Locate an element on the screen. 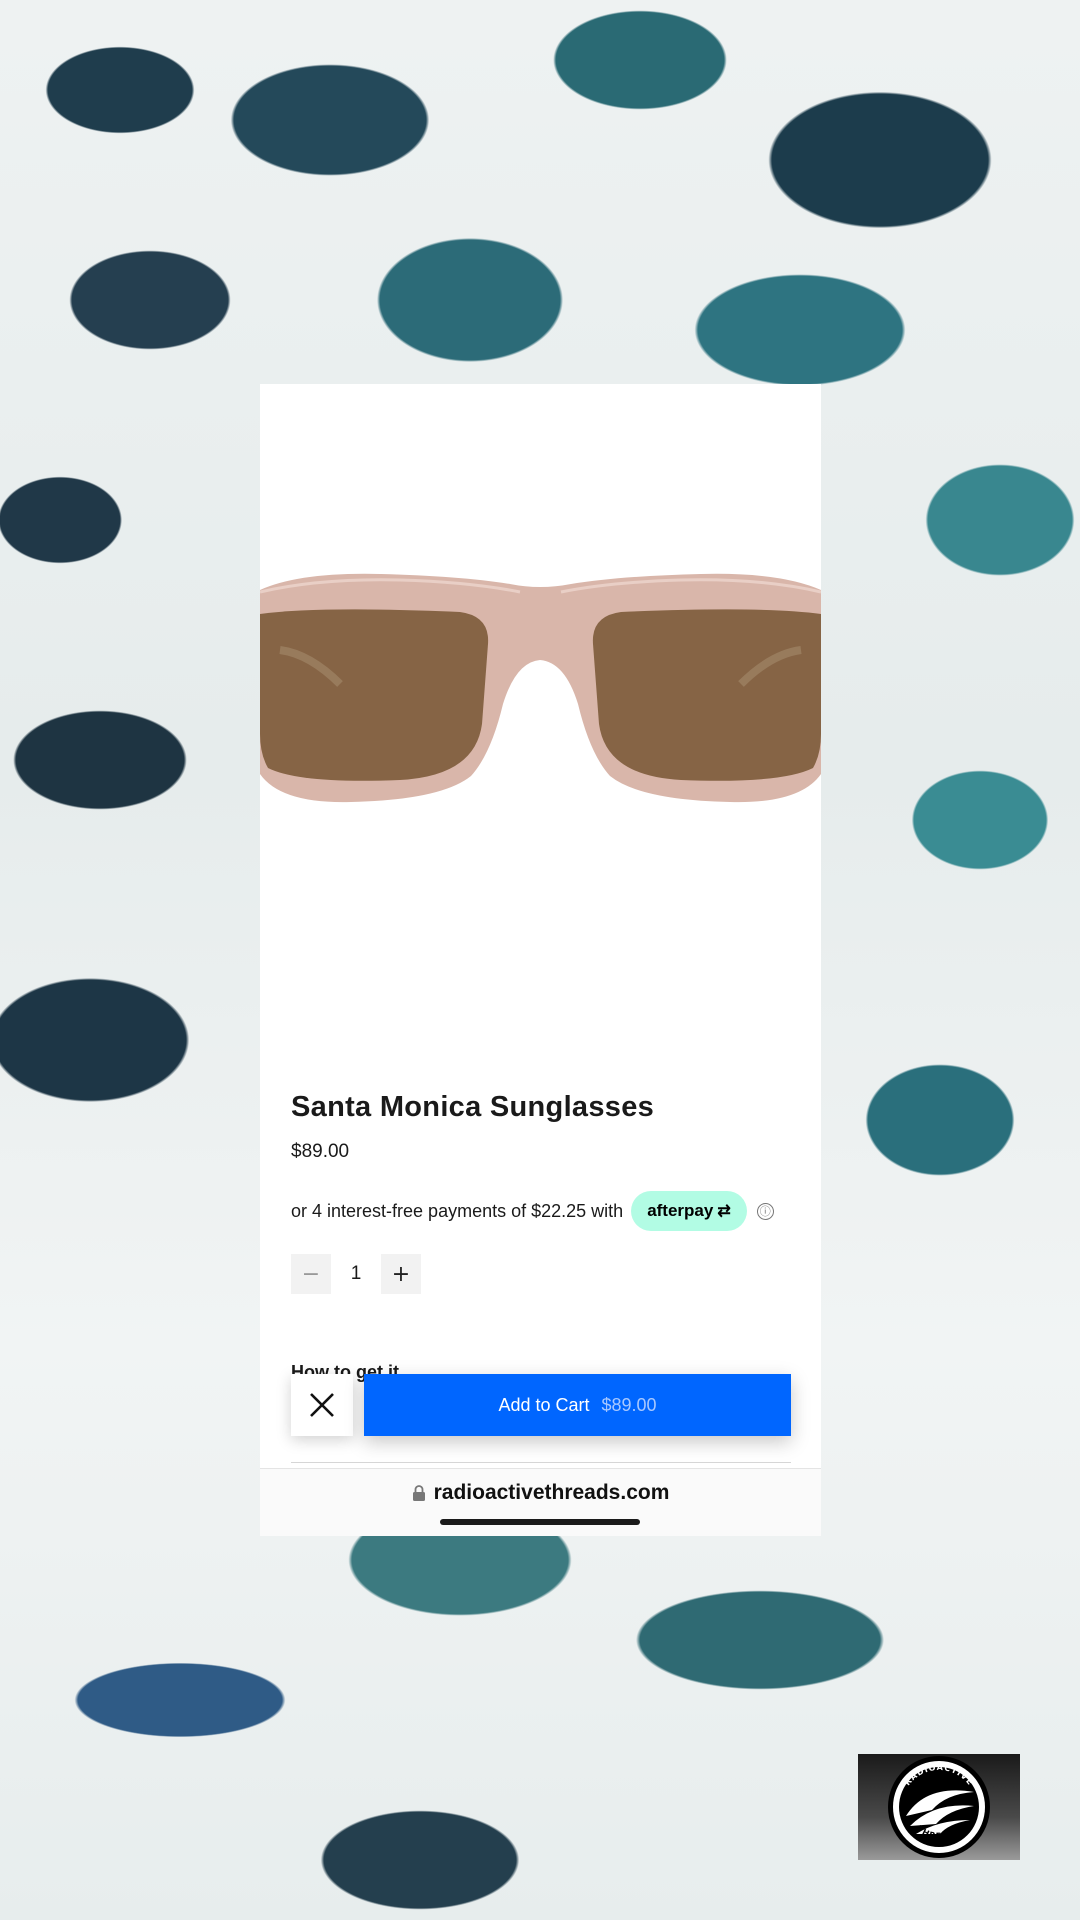 This screenshot has height=1920, width=1080. add-to-cart-button: Add to Cart $89.00 is located at coordinates (577, 1405).